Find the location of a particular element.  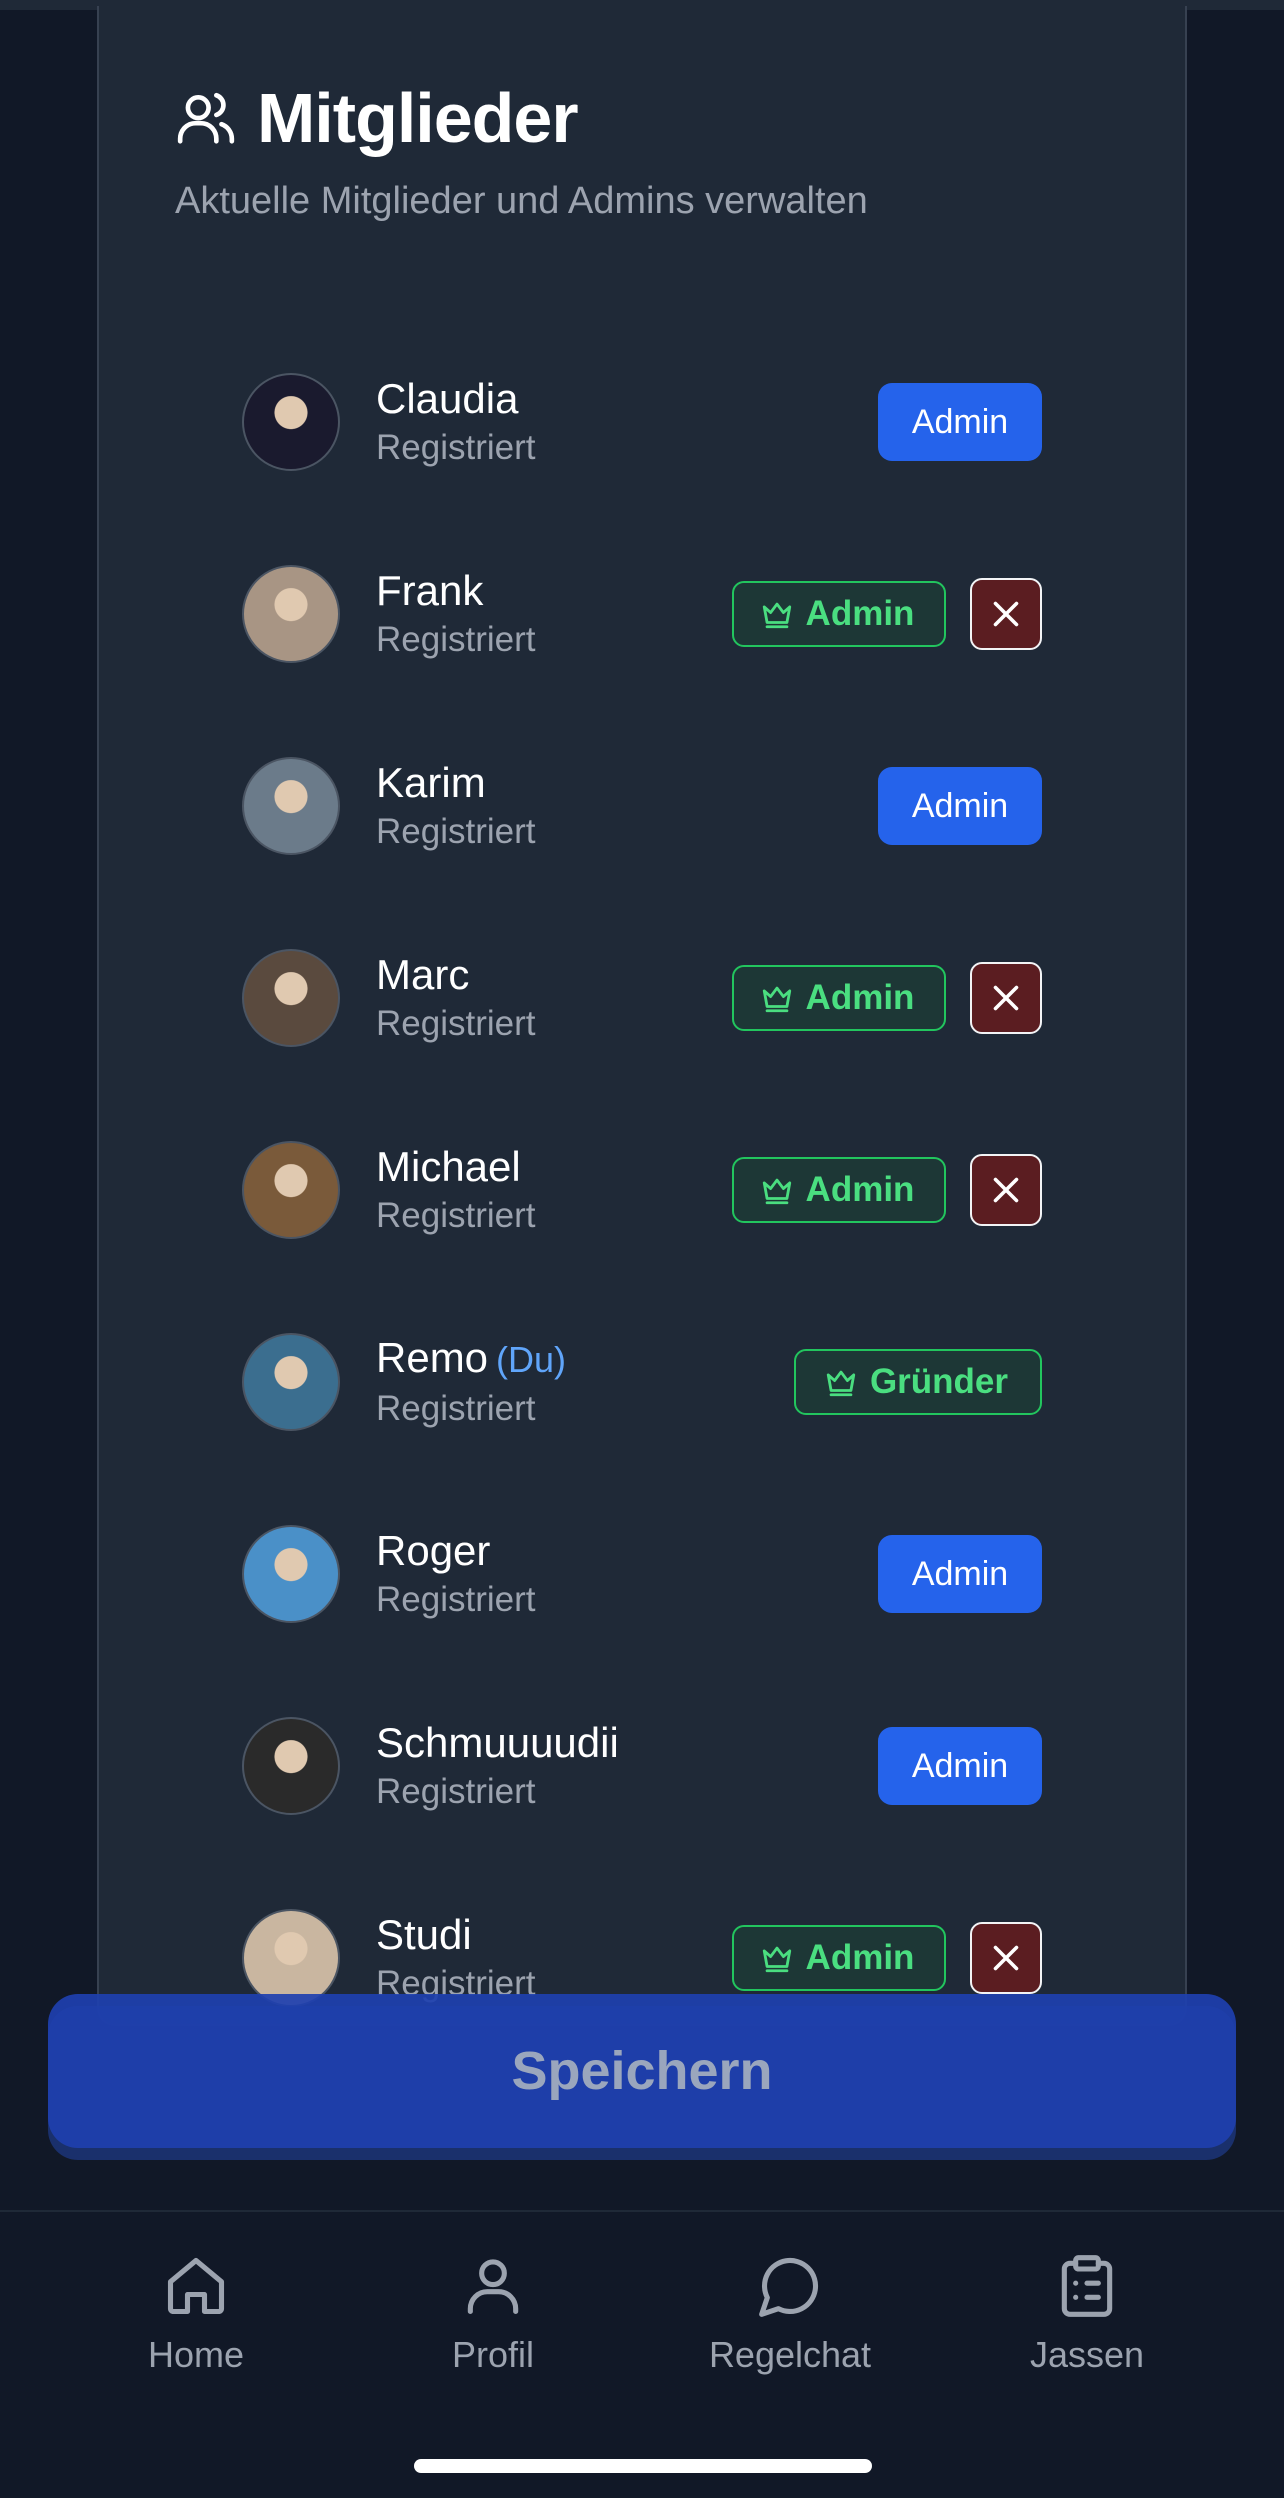

home-indicator is located at coordinates (643, 2466).